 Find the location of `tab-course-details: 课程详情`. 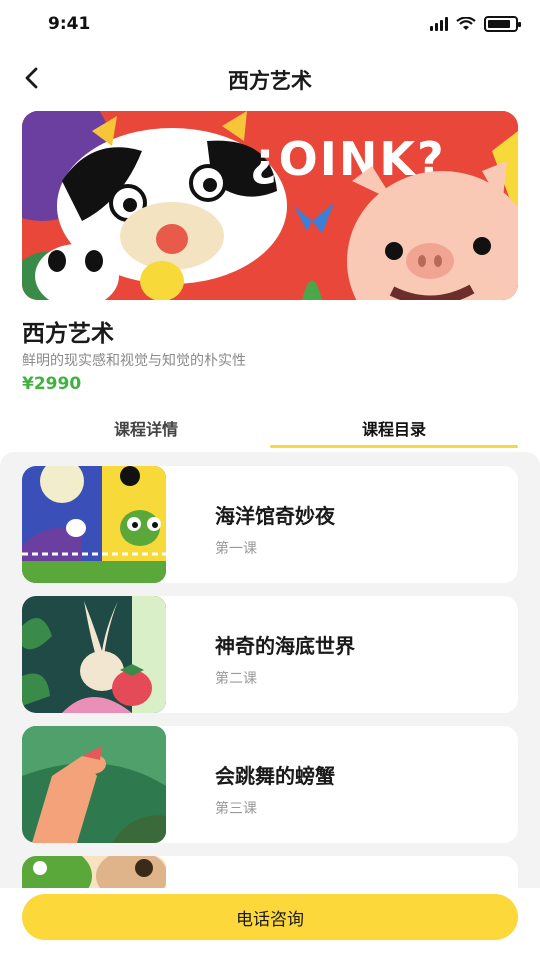

tab-course-details: 课程详情 is located at coordinates (146, 427).